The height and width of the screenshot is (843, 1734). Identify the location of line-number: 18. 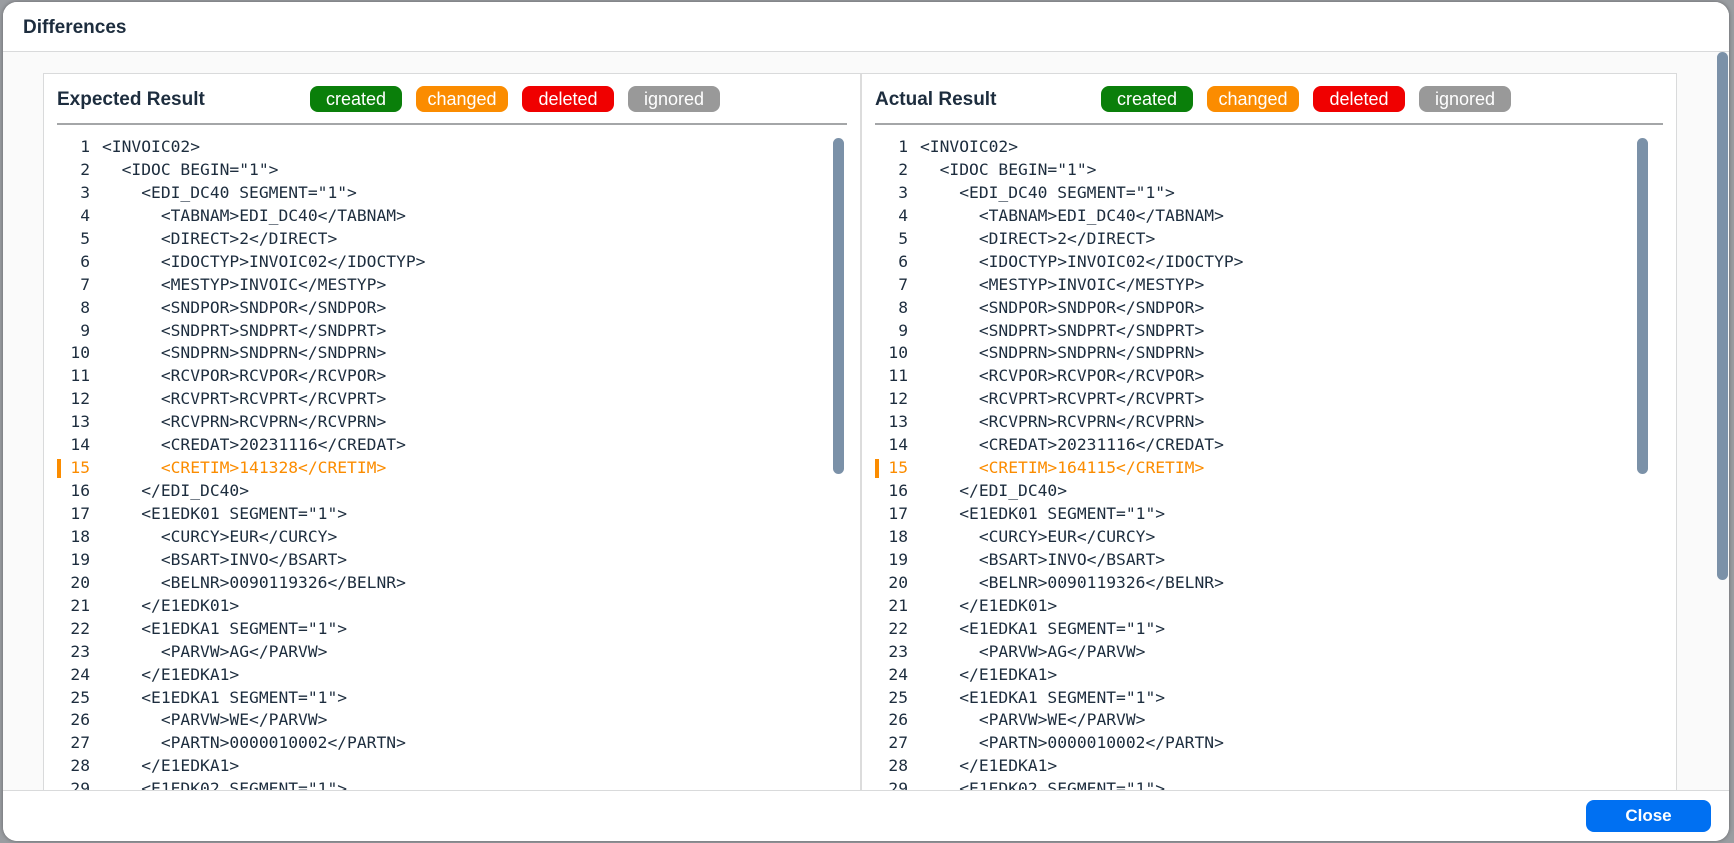
(898, 536).